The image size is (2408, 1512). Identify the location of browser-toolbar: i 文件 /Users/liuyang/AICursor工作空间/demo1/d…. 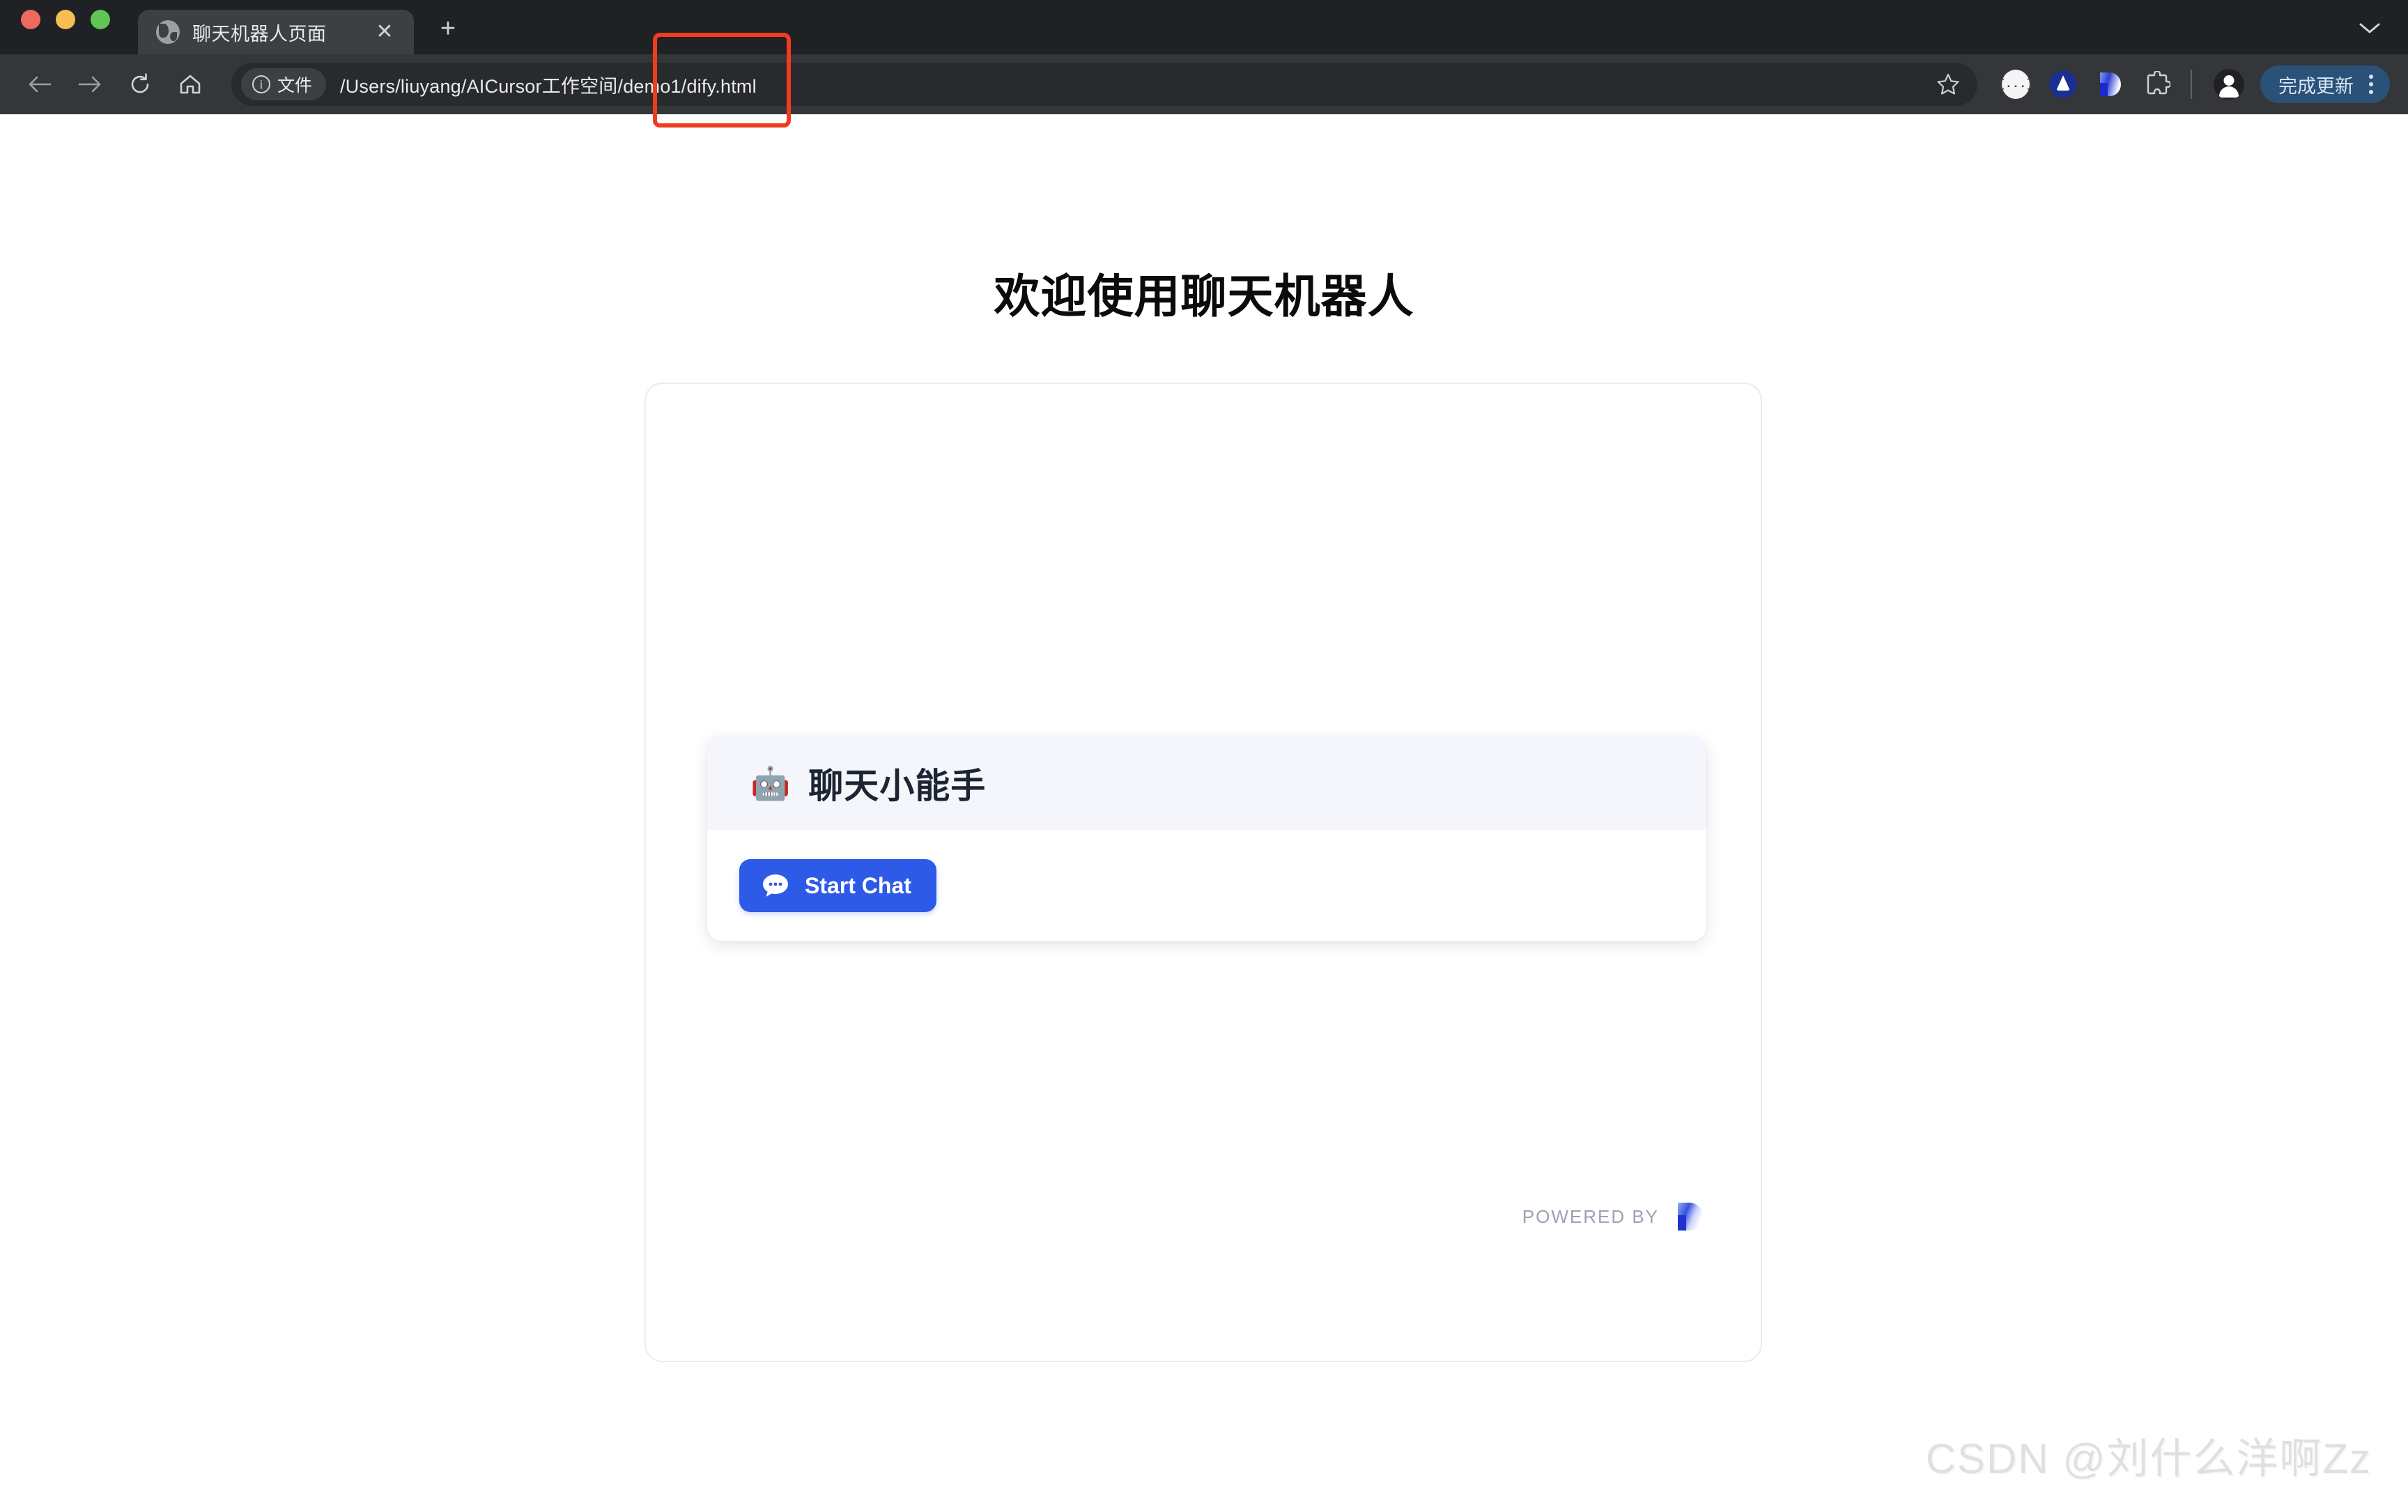
(1204, 84).